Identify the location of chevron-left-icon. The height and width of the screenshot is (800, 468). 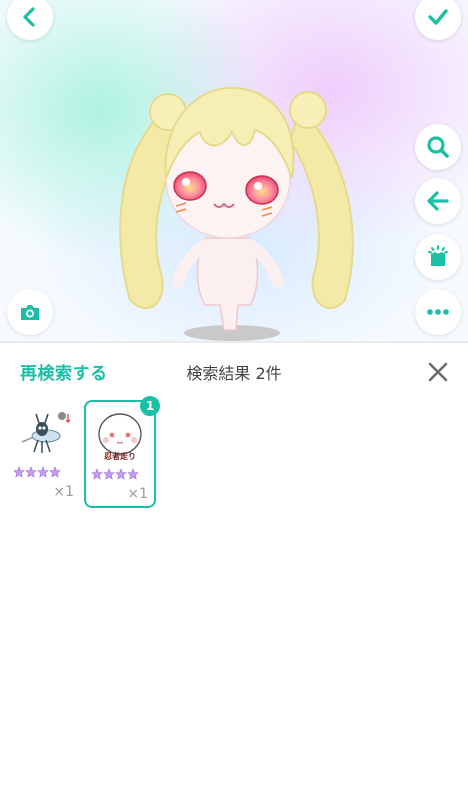
(29, 17).